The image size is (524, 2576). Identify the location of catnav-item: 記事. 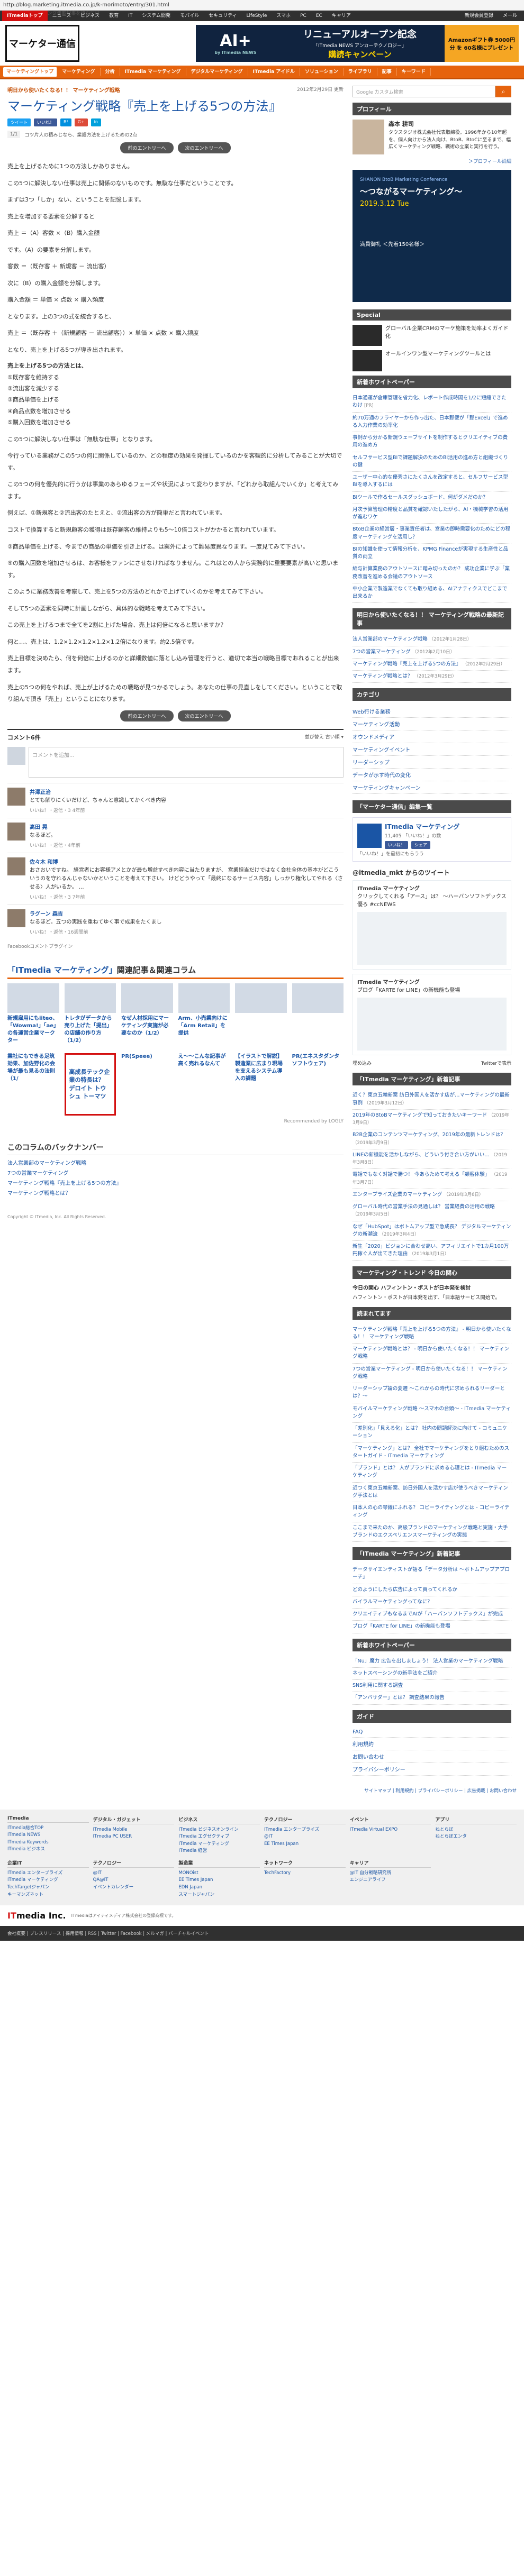
(387, 72).